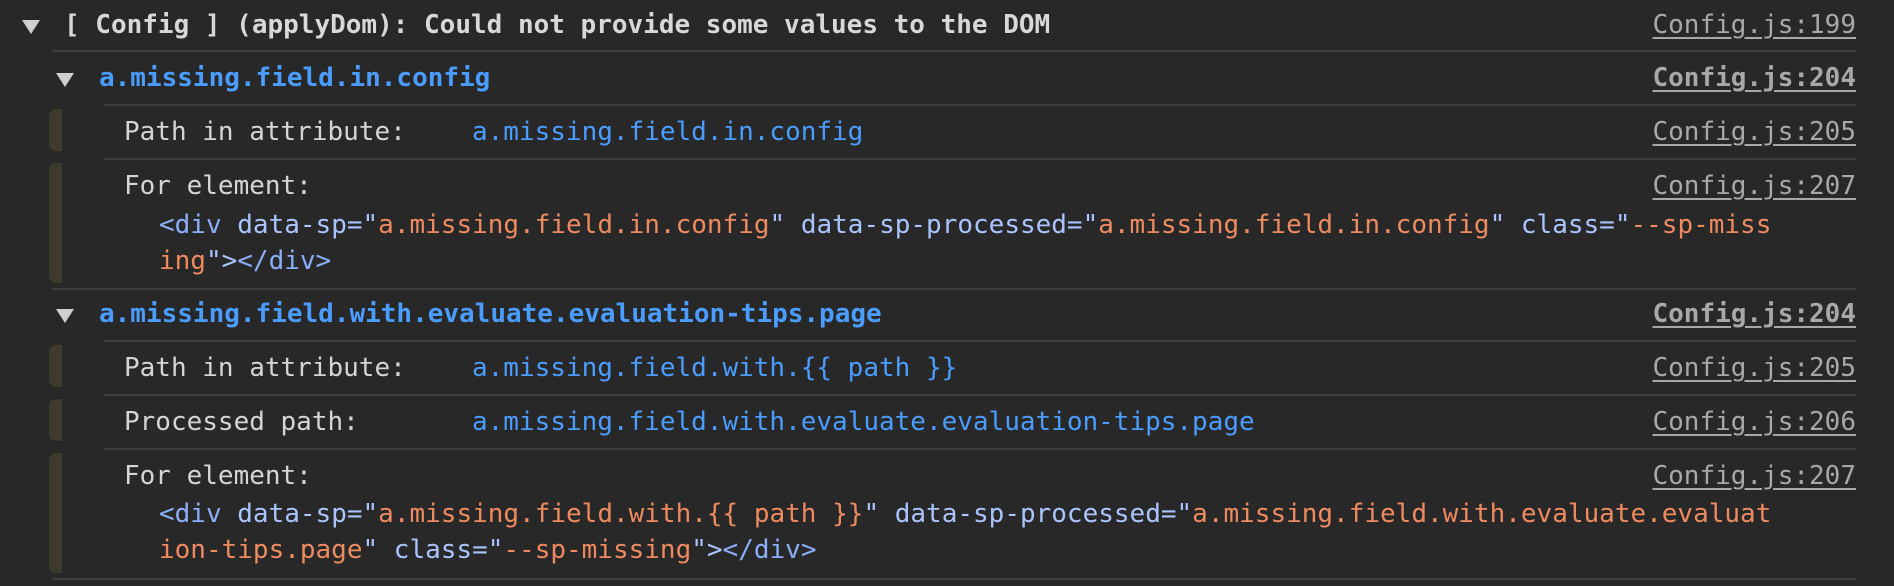  What do you see at coordinates (182, 261) in the screenshot?
I see `attr-value: ing` at bounding box center [182, 261].